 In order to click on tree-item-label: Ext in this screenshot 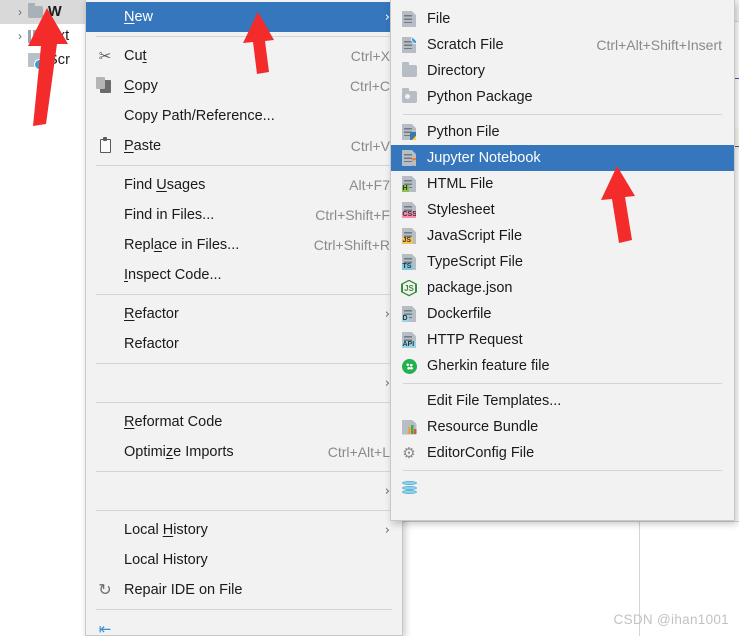, I will do `click(59, 36)`.